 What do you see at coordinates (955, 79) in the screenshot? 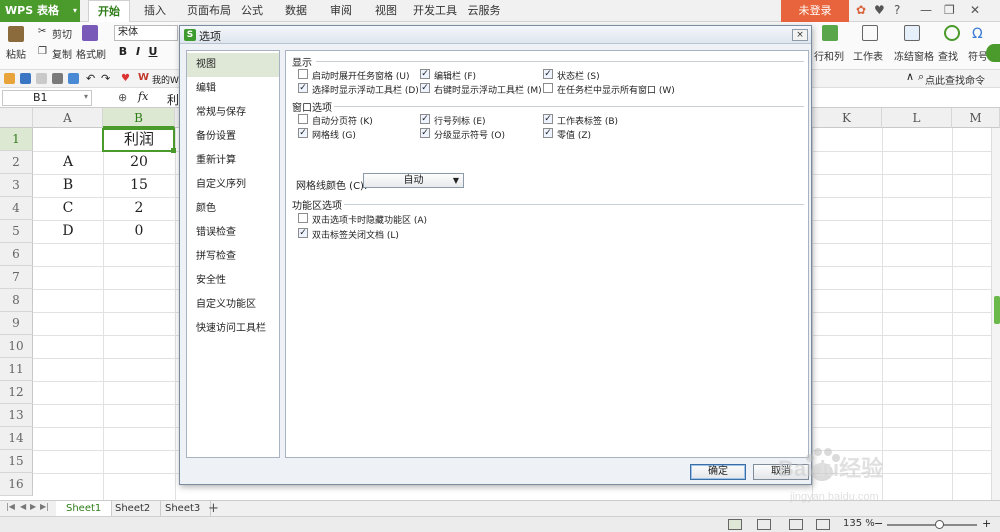
I see `help-search-box: 点此查找命令` at bounding box center [955, 79].